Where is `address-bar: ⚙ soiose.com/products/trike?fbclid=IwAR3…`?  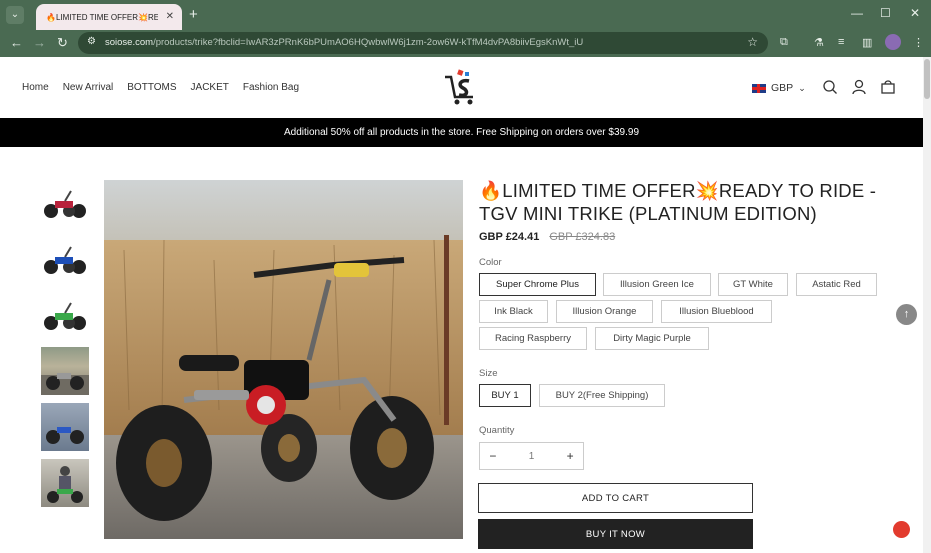 address-bar: ⚙ soiose.com/products/trike?fbclid=IwAR3… is located at coordinates (423, 43).